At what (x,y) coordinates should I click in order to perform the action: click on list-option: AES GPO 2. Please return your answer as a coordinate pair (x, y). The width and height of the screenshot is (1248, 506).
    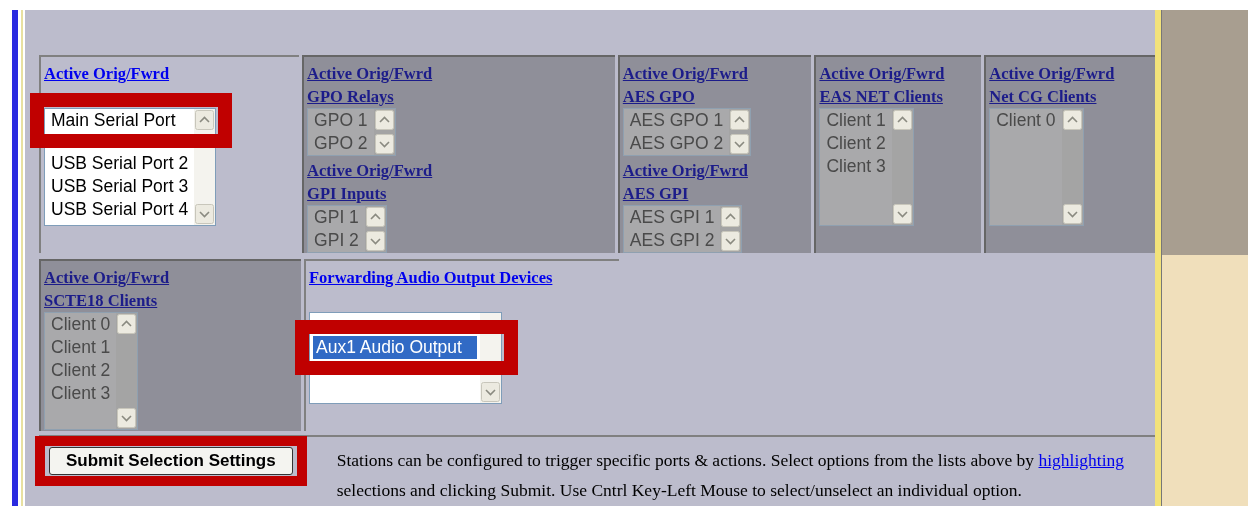
    Looking at the image, I should click on (676, 143).